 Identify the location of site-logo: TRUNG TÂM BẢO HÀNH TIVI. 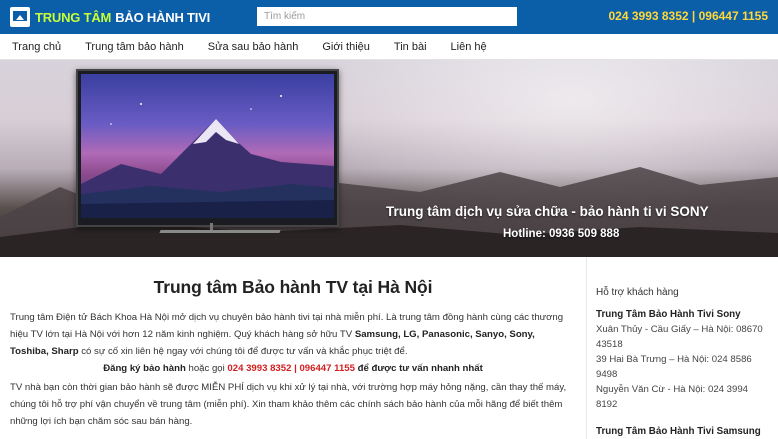
(110, 17).